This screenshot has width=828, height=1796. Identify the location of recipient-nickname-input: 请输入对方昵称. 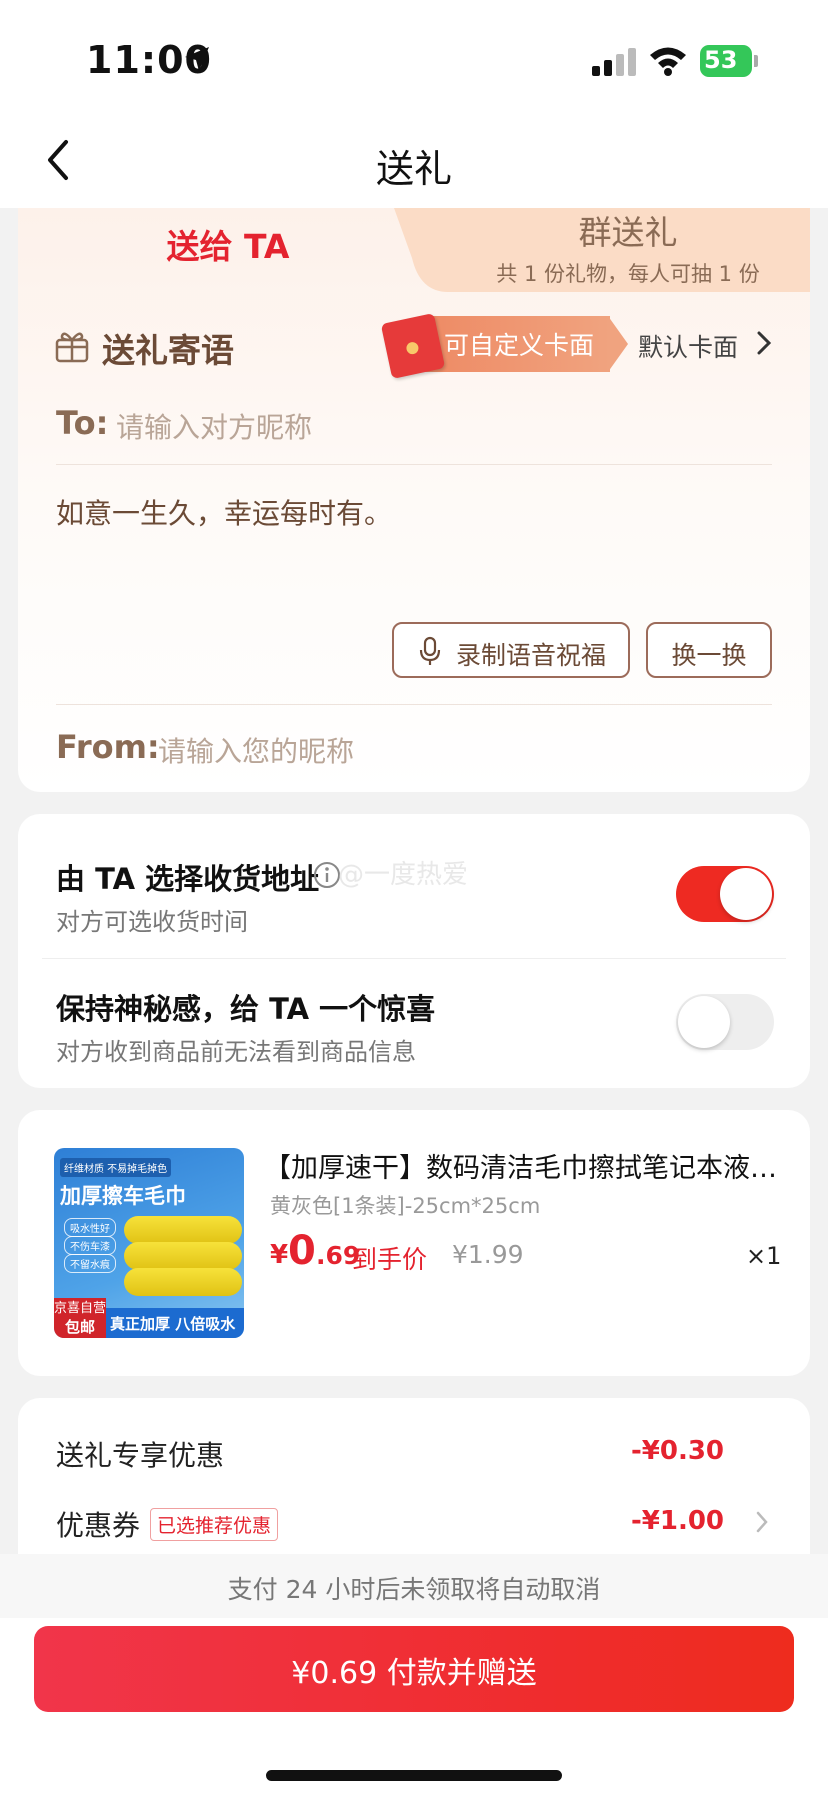
(214, 426).